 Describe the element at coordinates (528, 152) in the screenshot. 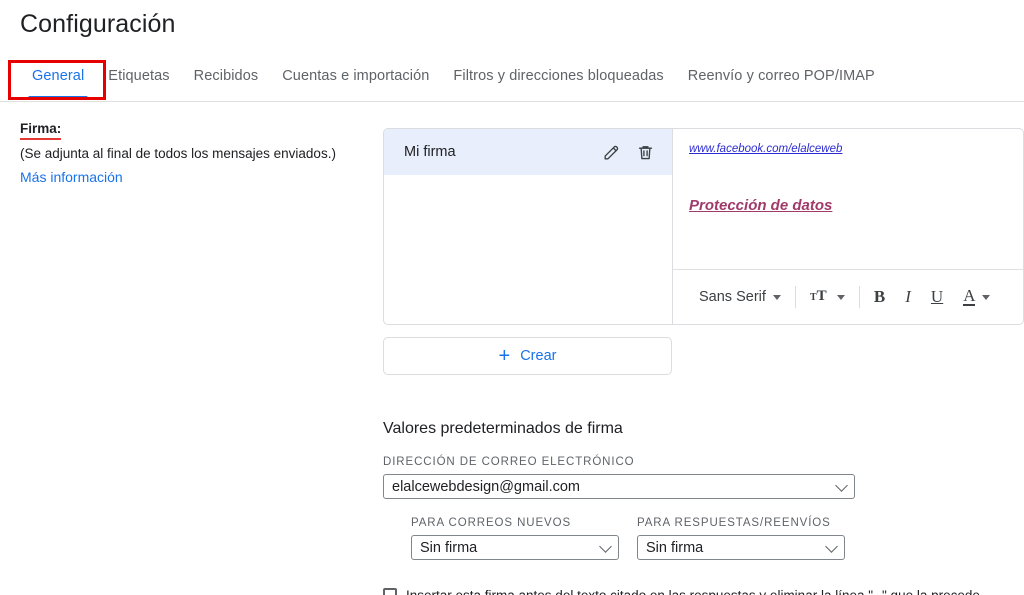

I see `signature-list-item: Mi firma` at that location.